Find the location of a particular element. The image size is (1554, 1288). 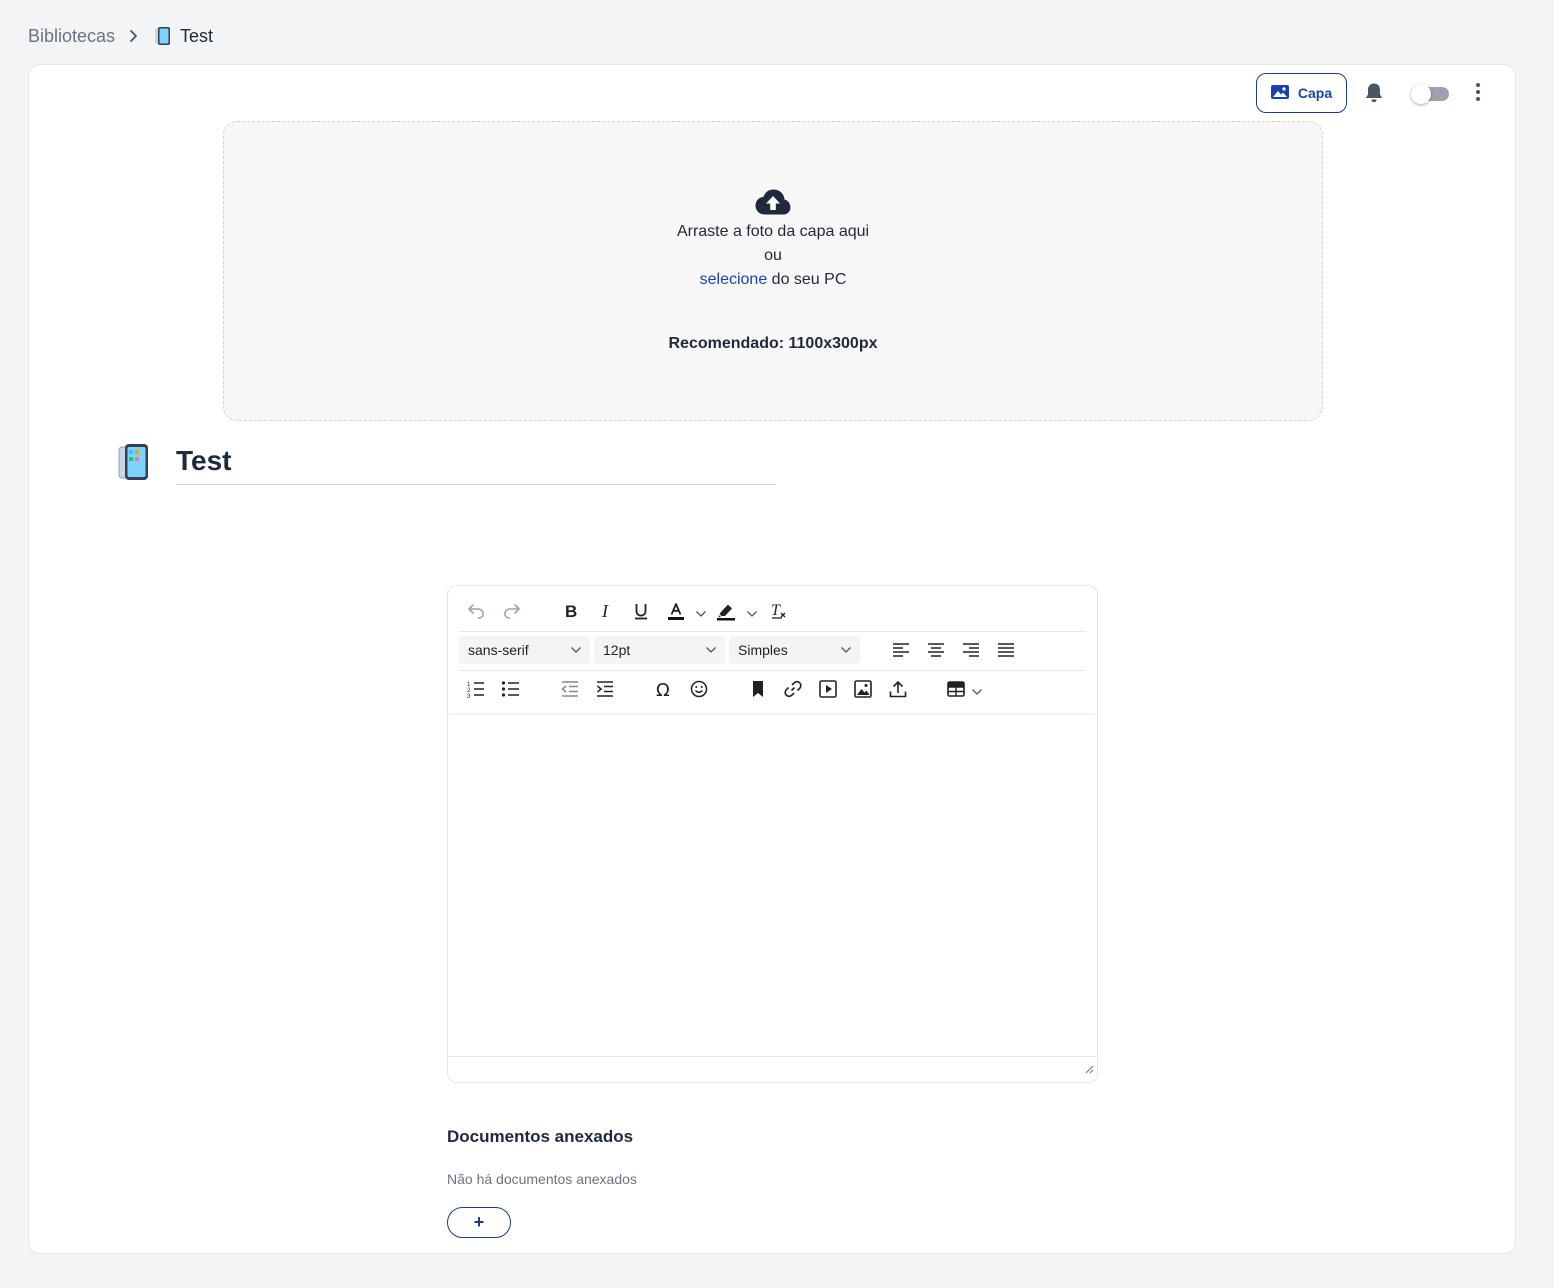

svg-text: B is located at coordinates (571, 611).